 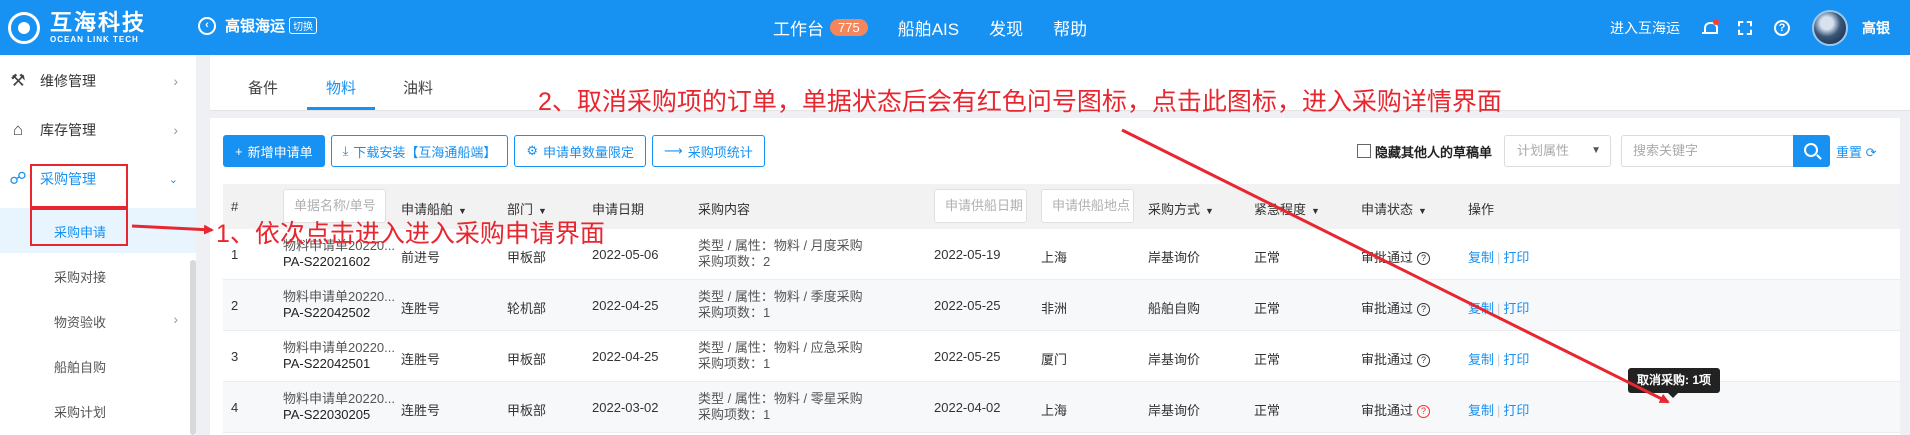 What do you see at coordinates (1876, 28) in the screenshot?
I see `user-name: 高银` at bounding box center [1876, 28].